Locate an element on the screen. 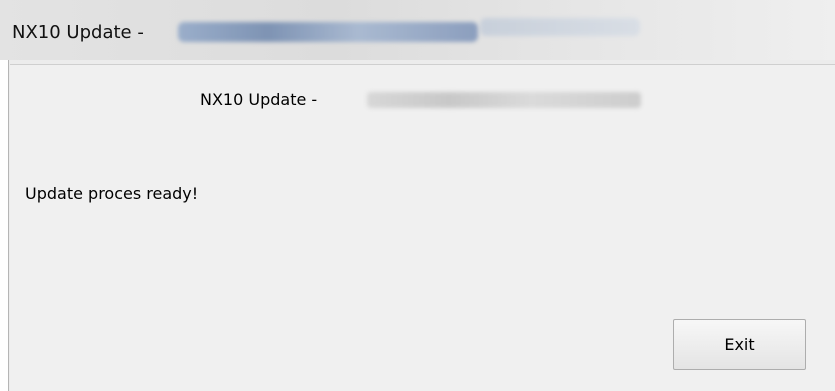 This screenshot has width=835, height=391. redacted-title-text-extra is located at coordinates (560, 27).